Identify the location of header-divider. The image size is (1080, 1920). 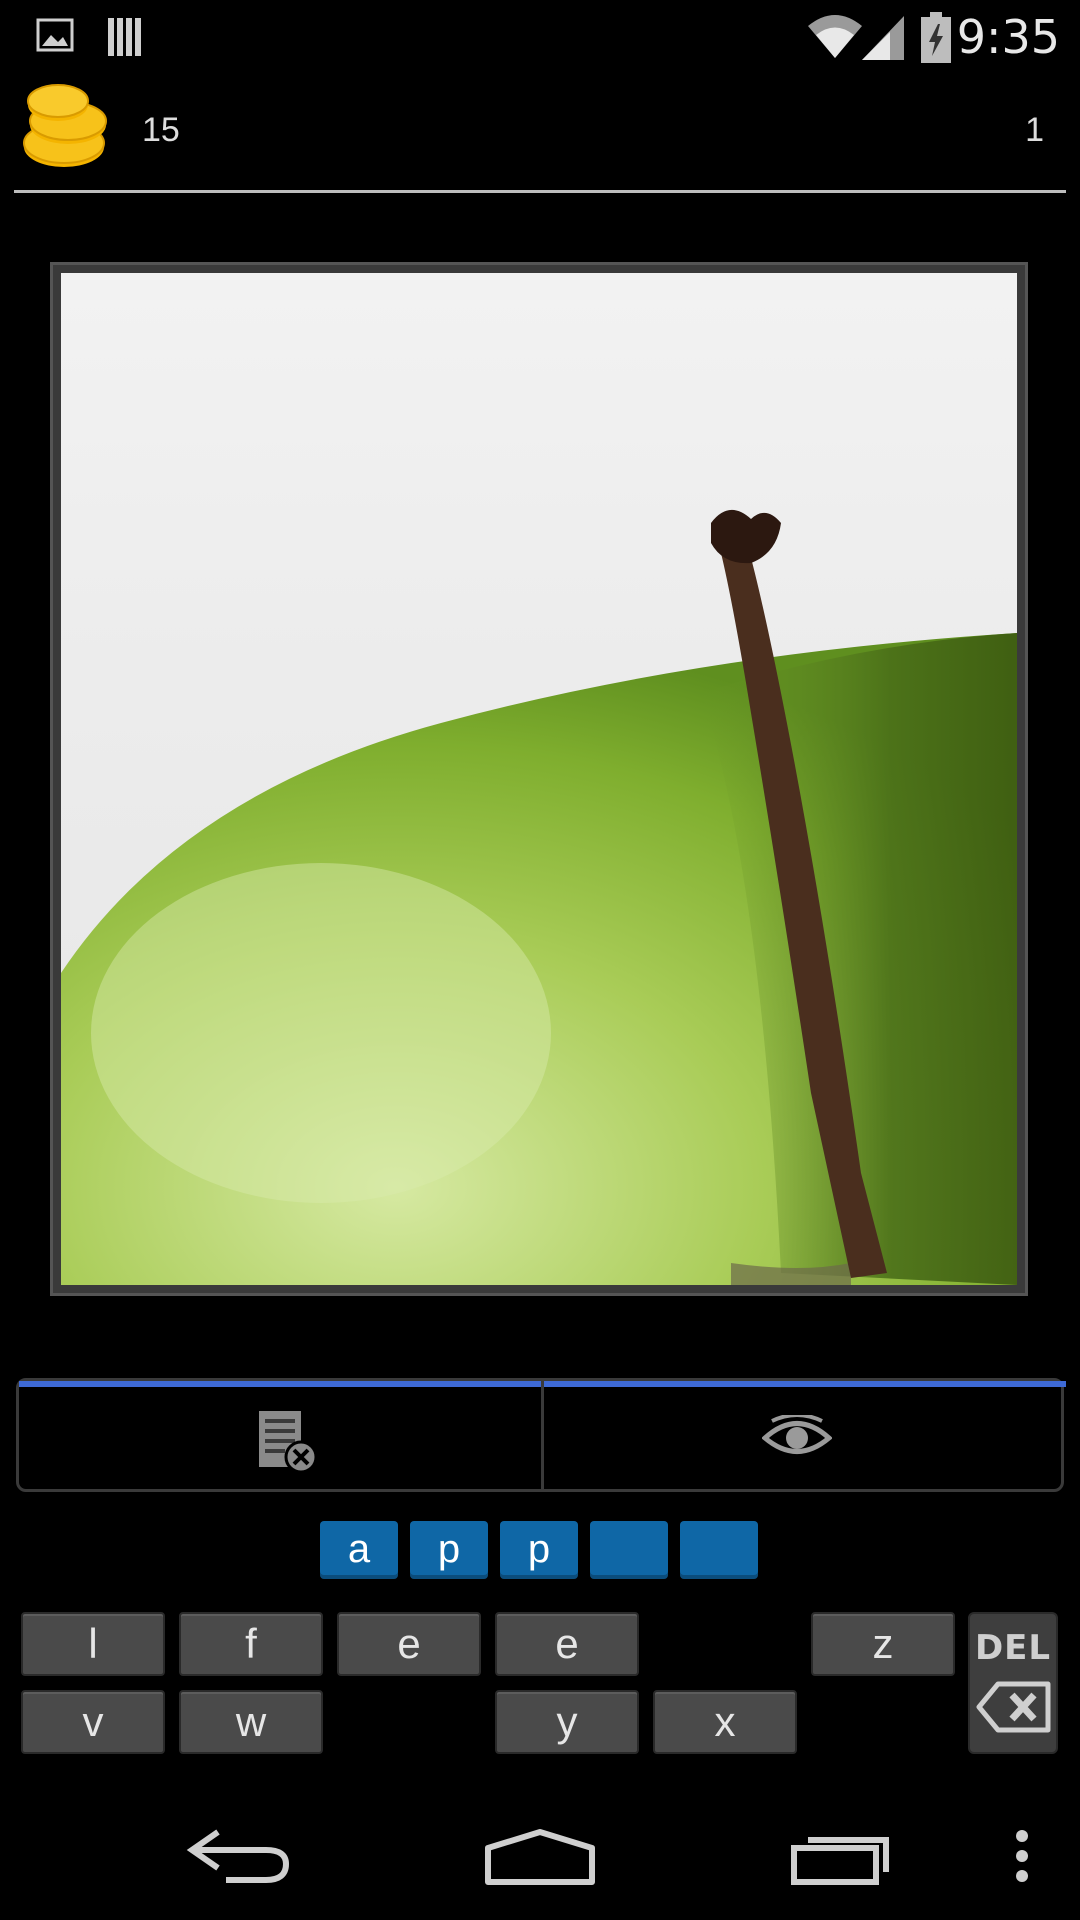
(540, 191).